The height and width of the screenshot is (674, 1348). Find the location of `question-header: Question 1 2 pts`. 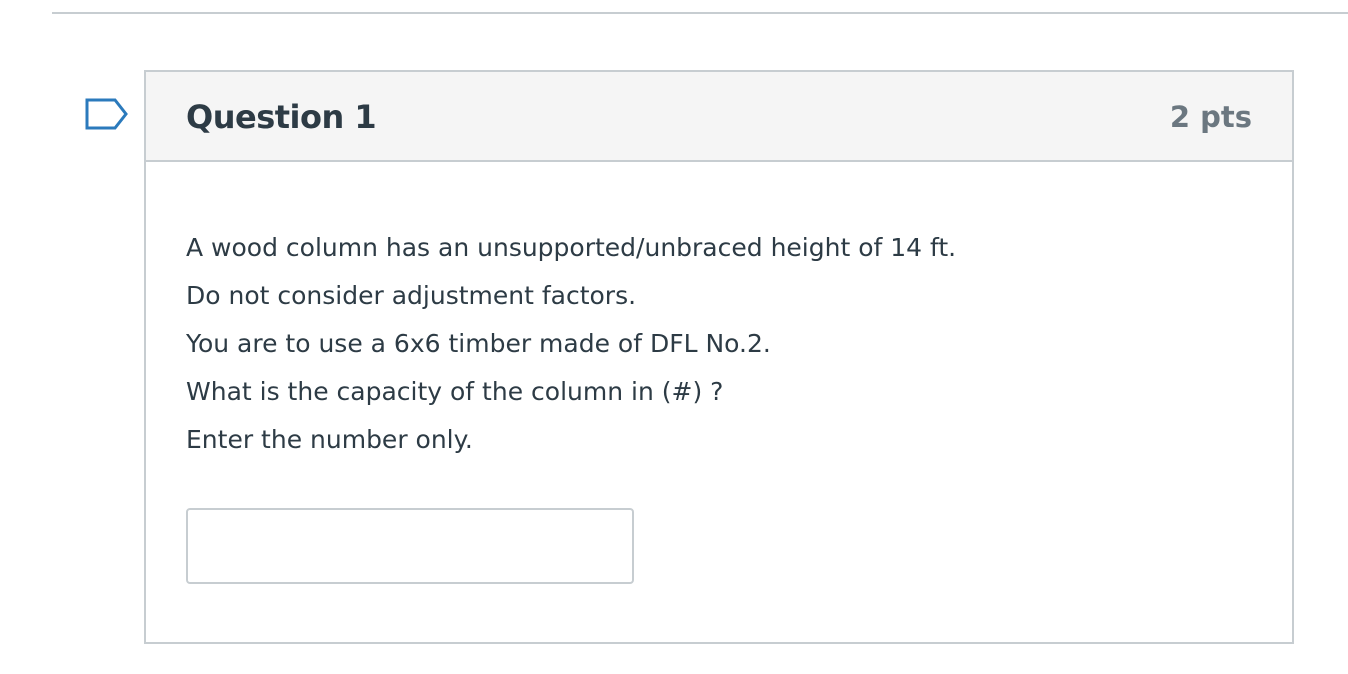

question-header: Question 1 2 pts is located at coordinates (719, 117).